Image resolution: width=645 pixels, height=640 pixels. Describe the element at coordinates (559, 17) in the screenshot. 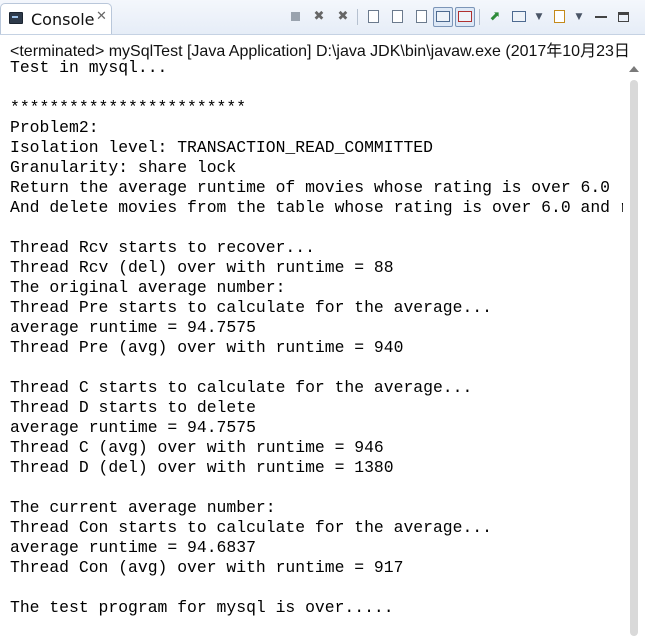

I see `open-console-icon` at that location.